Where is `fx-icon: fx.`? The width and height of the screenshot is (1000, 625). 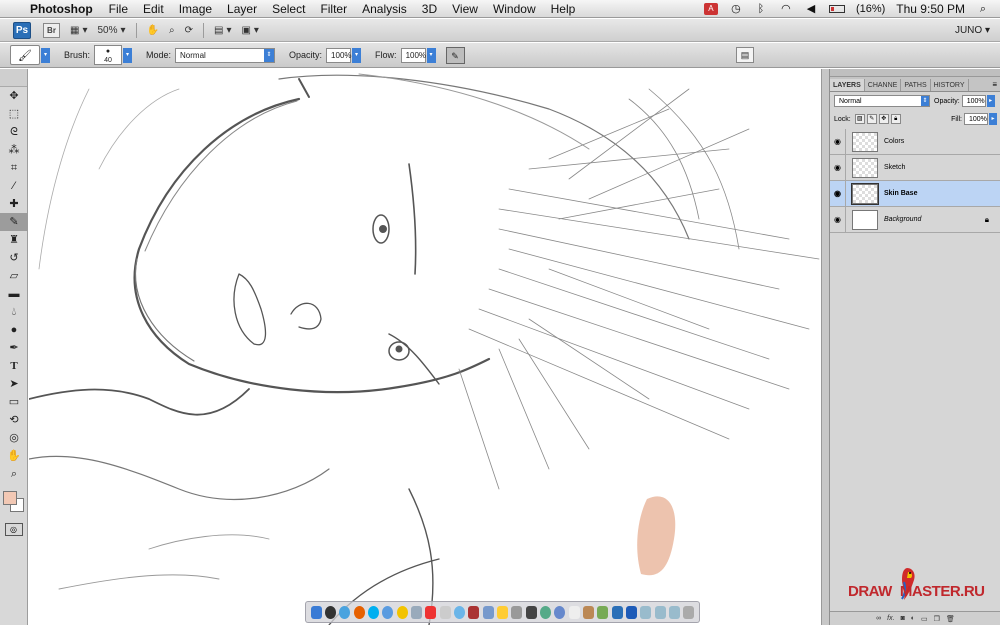 fx-icon: fx. is located at coordinates (890, 618).